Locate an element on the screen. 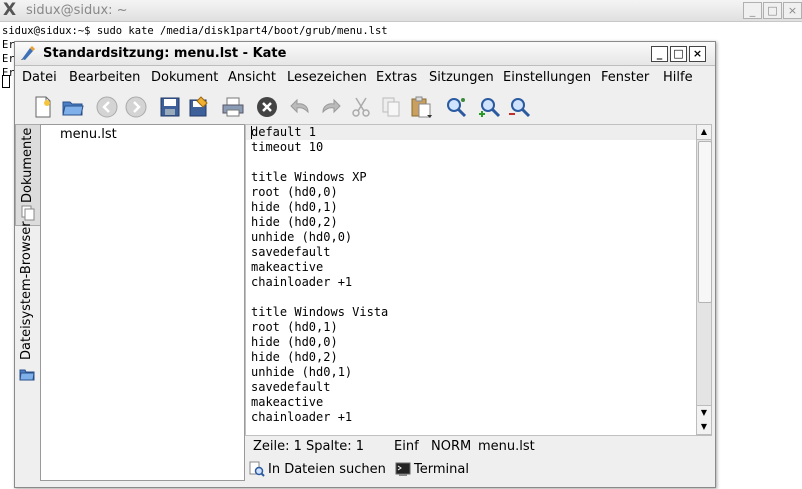  toolbar is located at coordinates (365, 107).